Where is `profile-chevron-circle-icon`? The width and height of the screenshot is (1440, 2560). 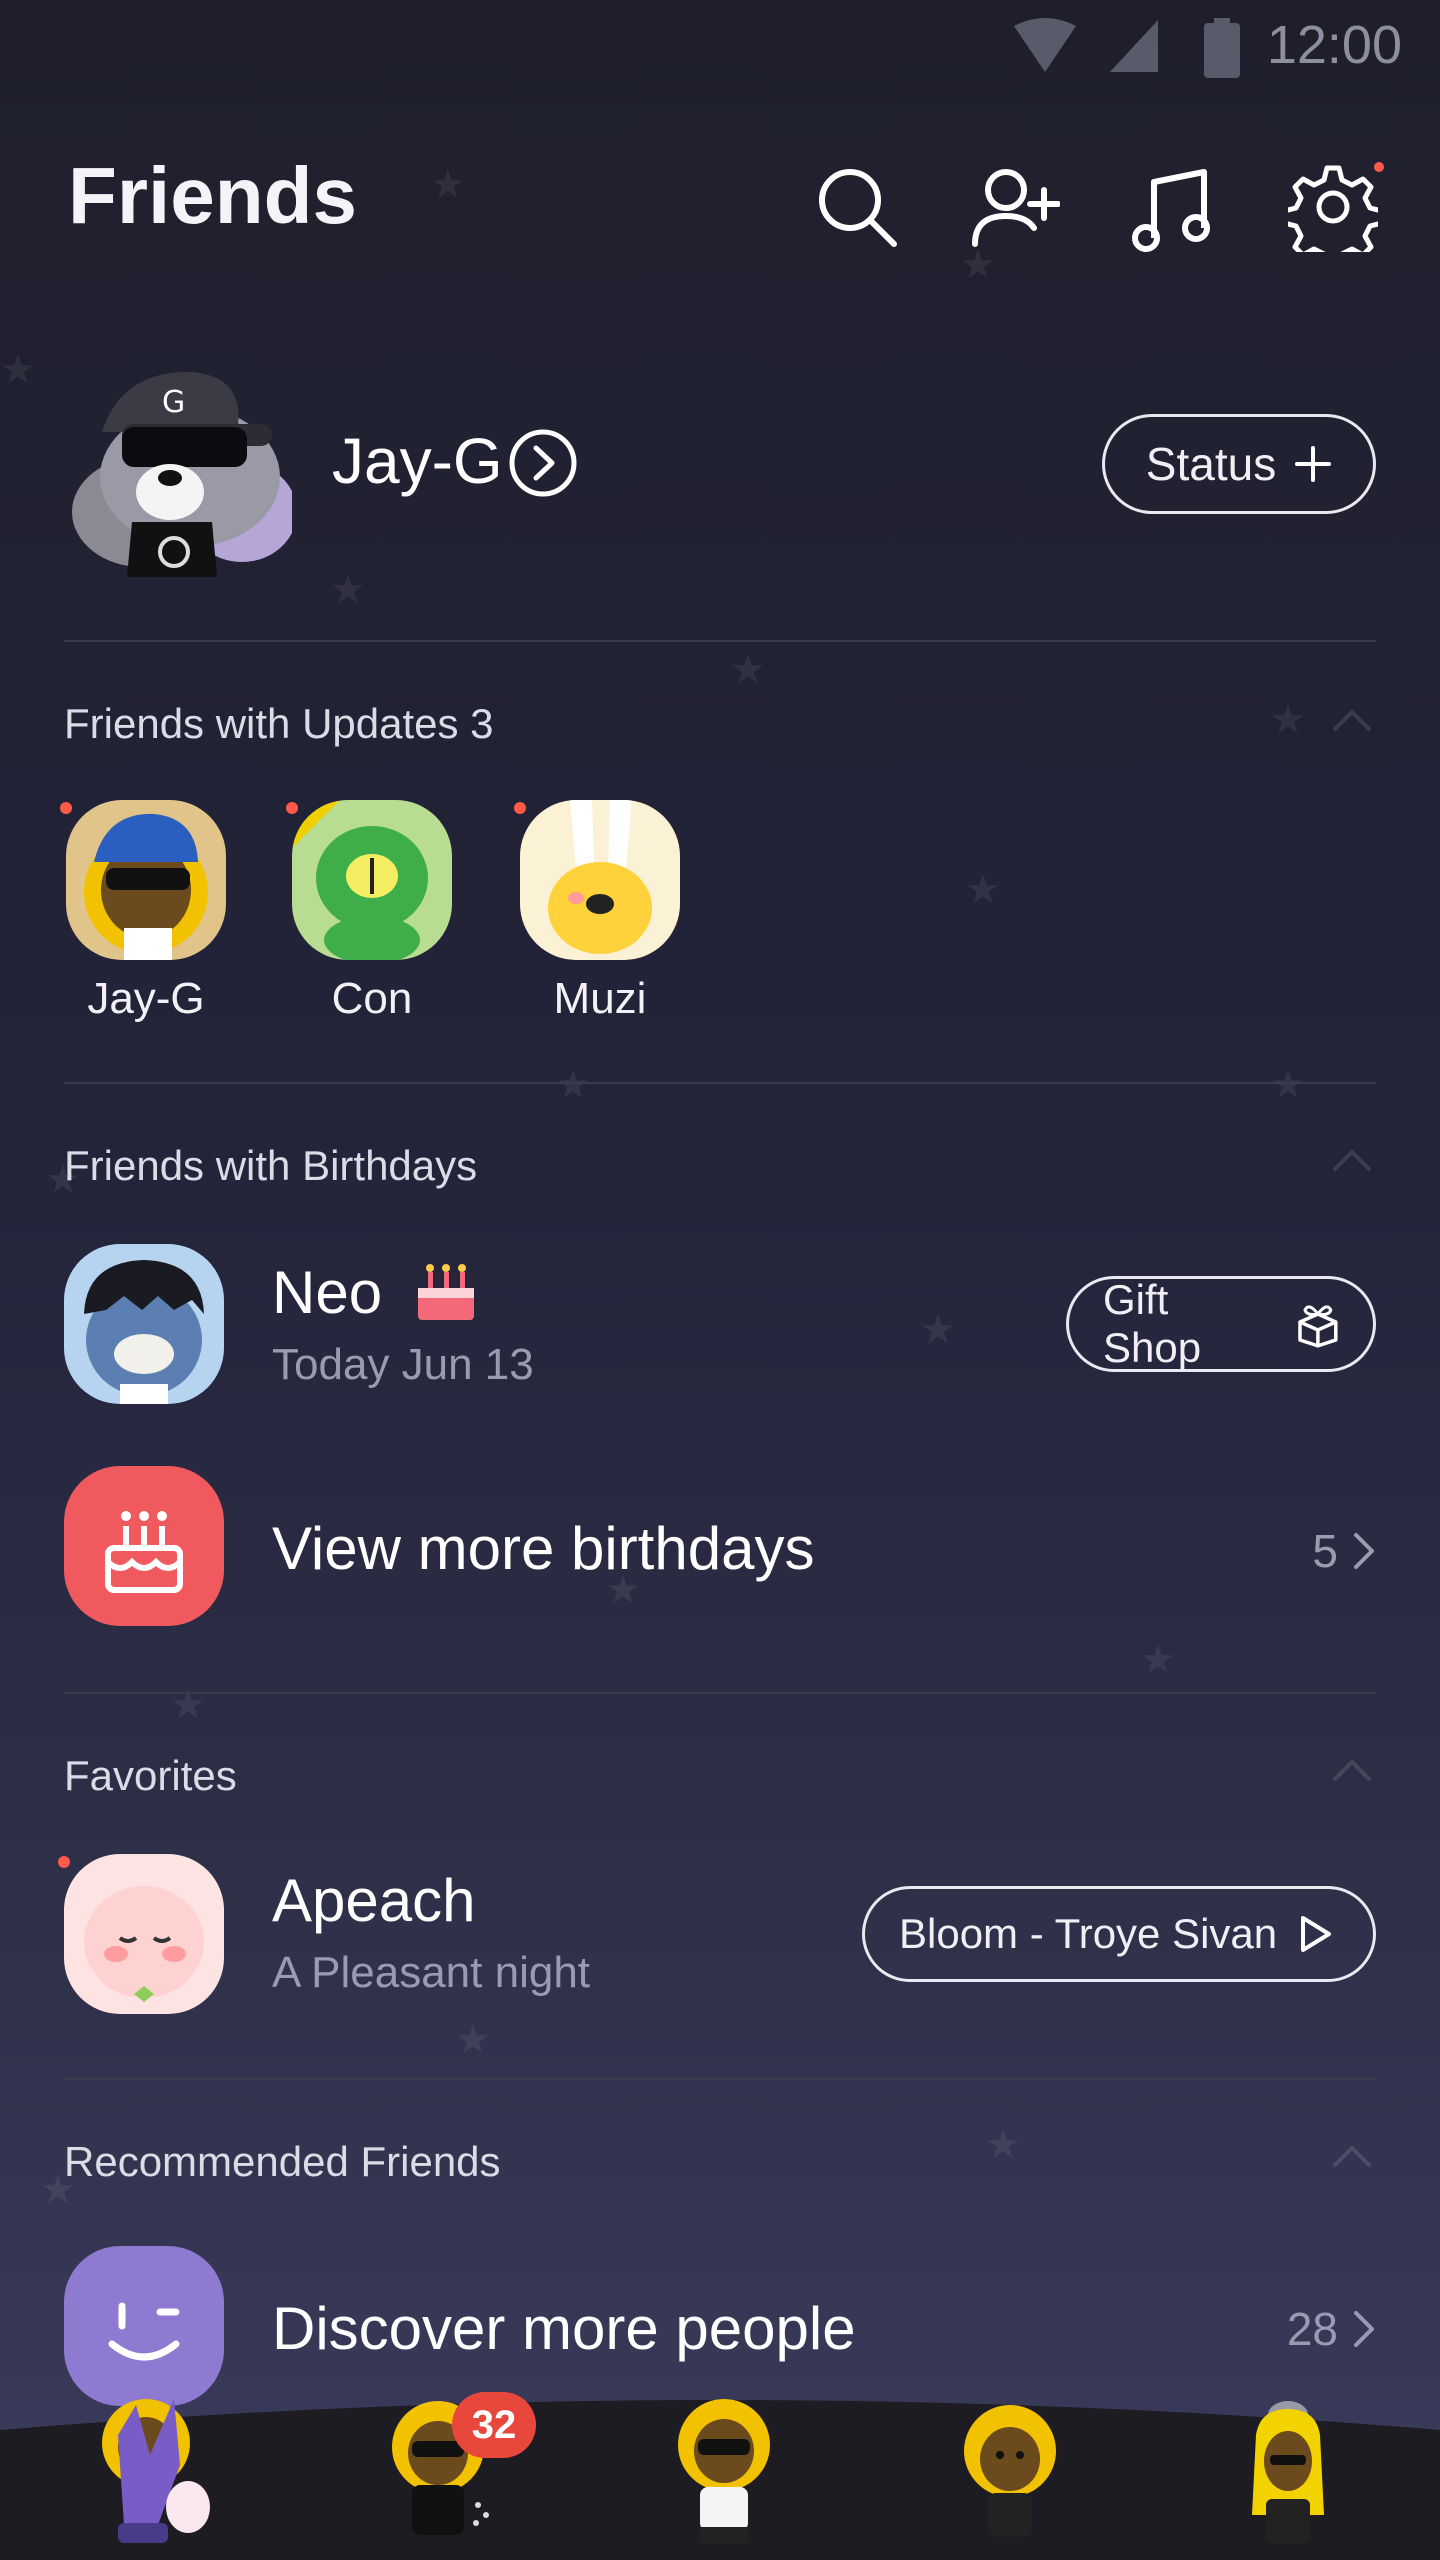
profile-chevron-circle-icon is located at coordinates (543, 463).